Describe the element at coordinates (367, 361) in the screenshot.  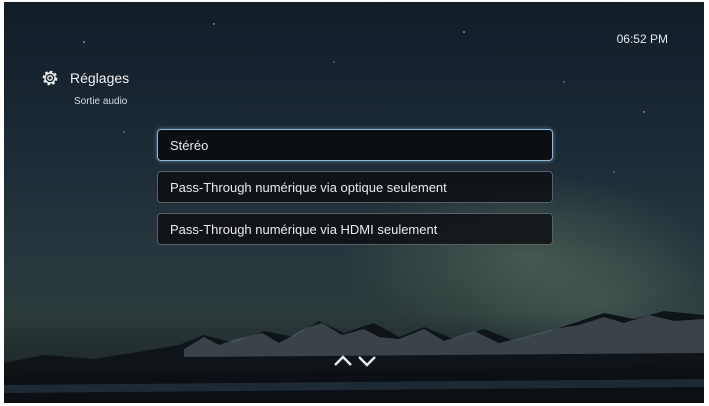
I see `chevron-down-icon` at that location.